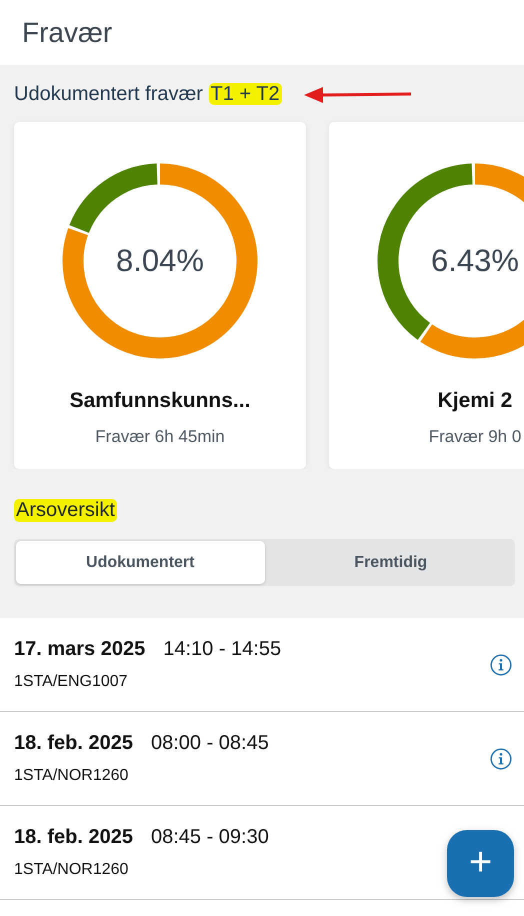 The image size is (524, 916). I want to click on absence-time: 08:45 - 09:30, so click(209, 837).